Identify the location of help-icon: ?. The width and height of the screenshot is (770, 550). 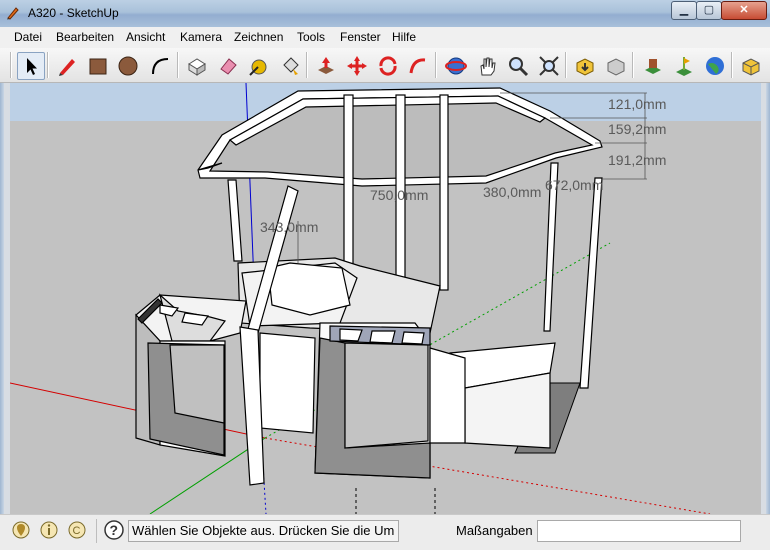
(114, 530).